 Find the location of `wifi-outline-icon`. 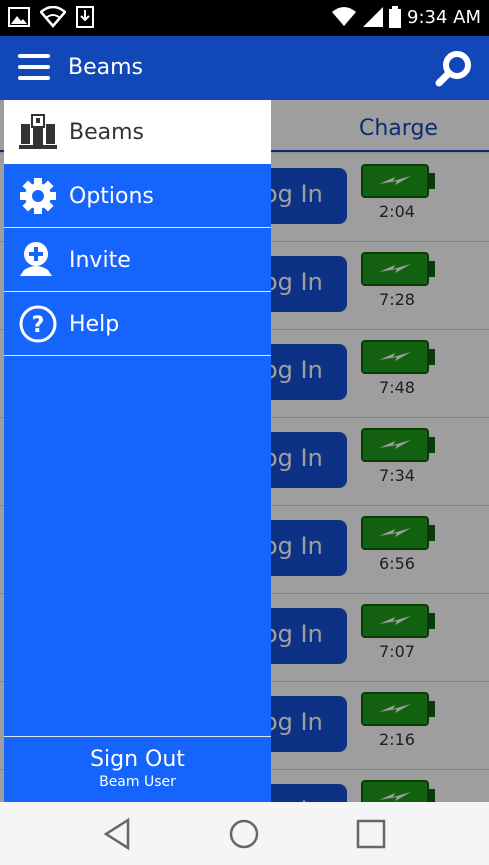

wifi-outline-icon is located at coordinates (53, 17).